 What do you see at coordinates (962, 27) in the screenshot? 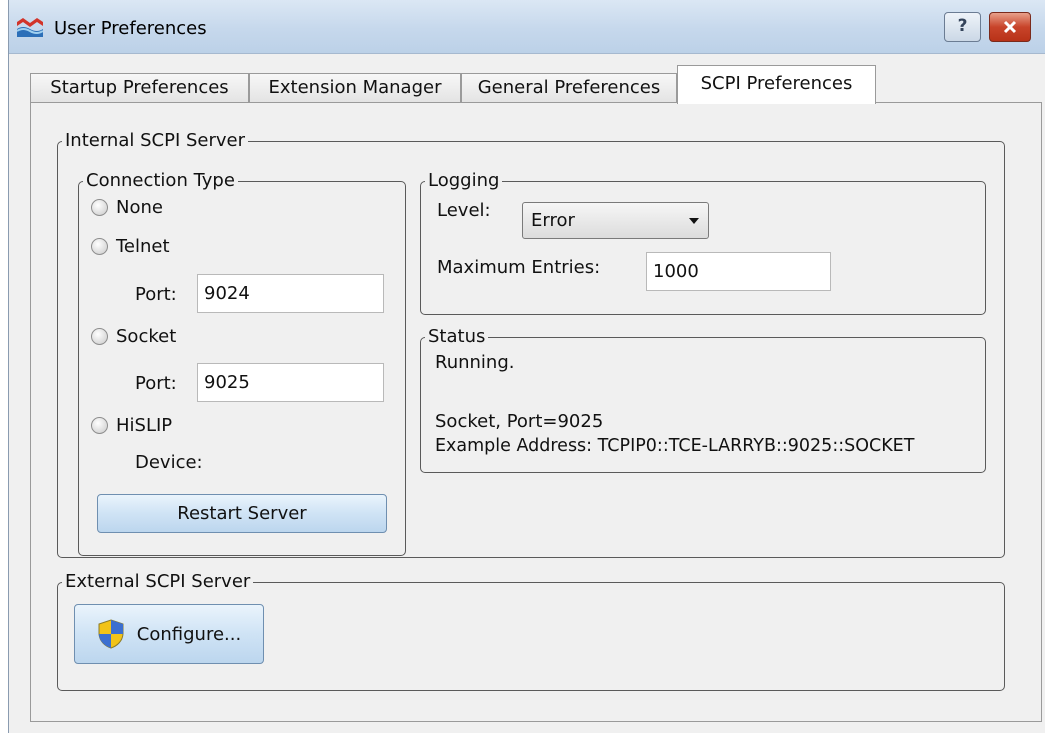
I see `help-button: ?` at bounding box center [962, 27].